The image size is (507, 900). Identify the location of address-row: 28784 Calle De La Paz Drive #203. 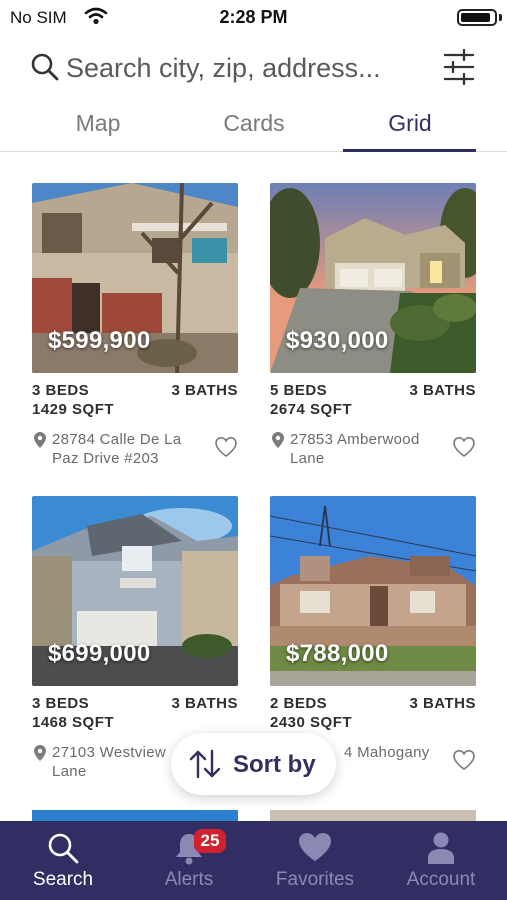
(135, 452).